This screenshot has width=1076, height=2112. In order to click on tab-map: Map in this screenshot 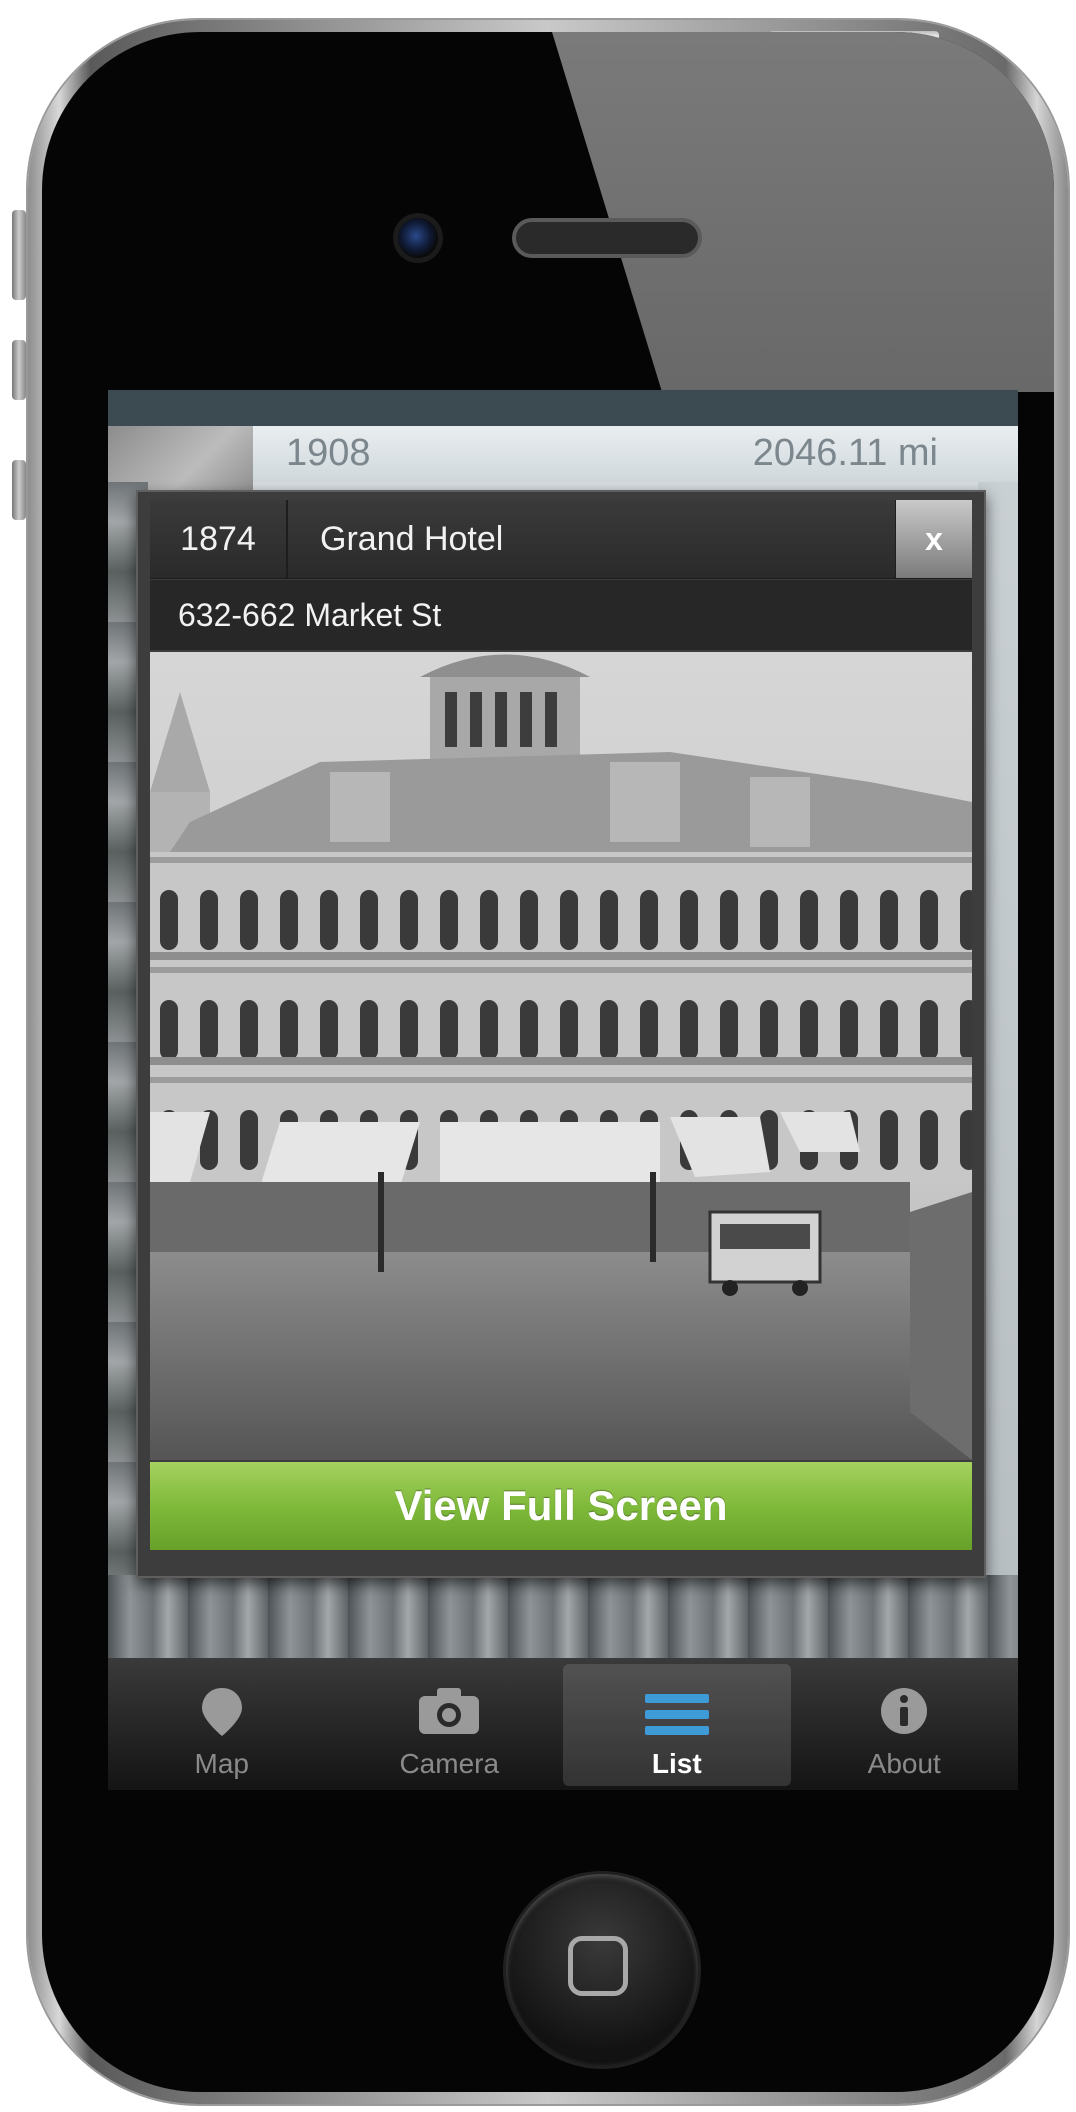, I will do `click(222, 1724)`.